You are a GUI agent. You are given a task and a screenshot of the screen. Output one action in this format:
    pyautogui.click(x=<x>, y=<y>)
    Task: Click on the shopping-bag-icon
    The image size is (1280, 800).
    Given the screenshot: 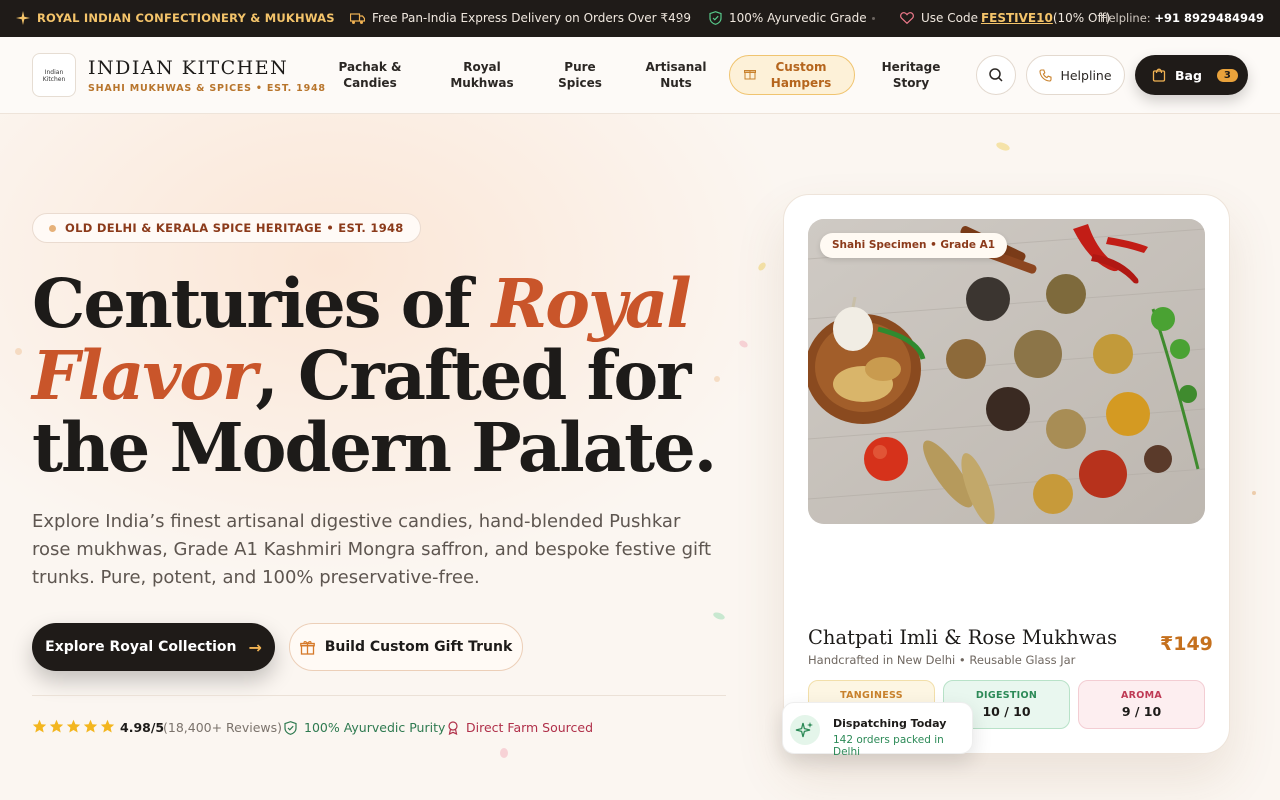 What is the action you would take?
    pyautogui.click(x=1159, y=75)
    